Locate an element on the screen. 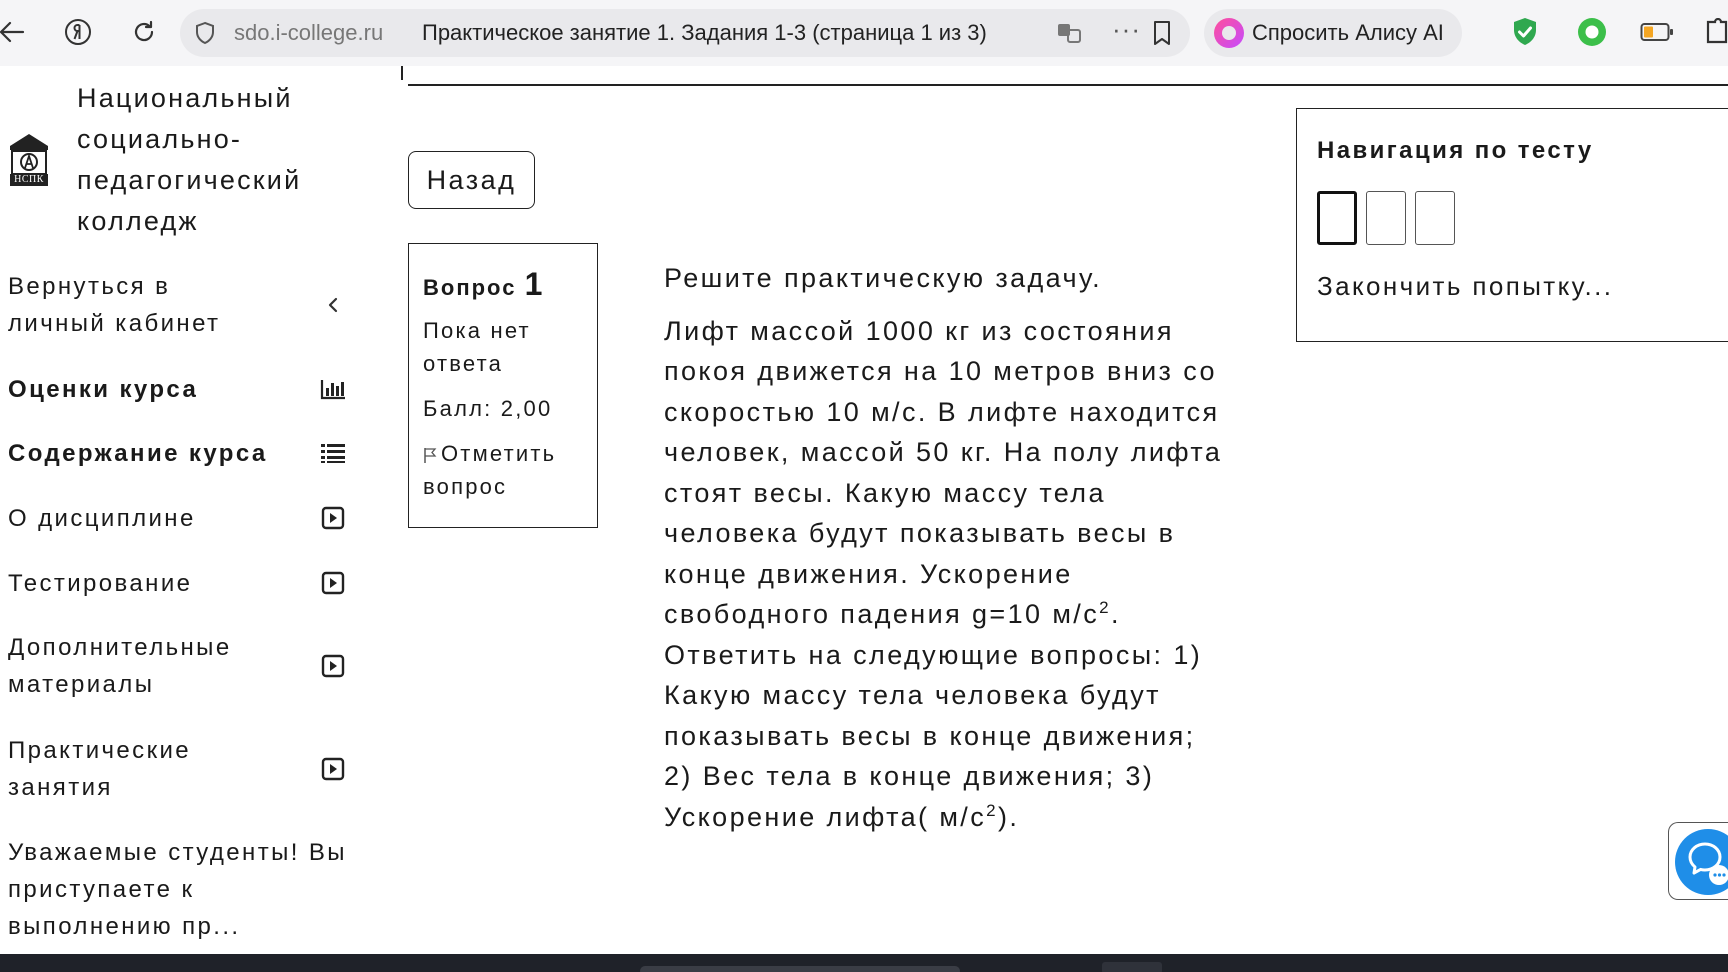 The width and height of the screenshot is (1728, 972). yandex-icon is located at coordinates (78, 32).